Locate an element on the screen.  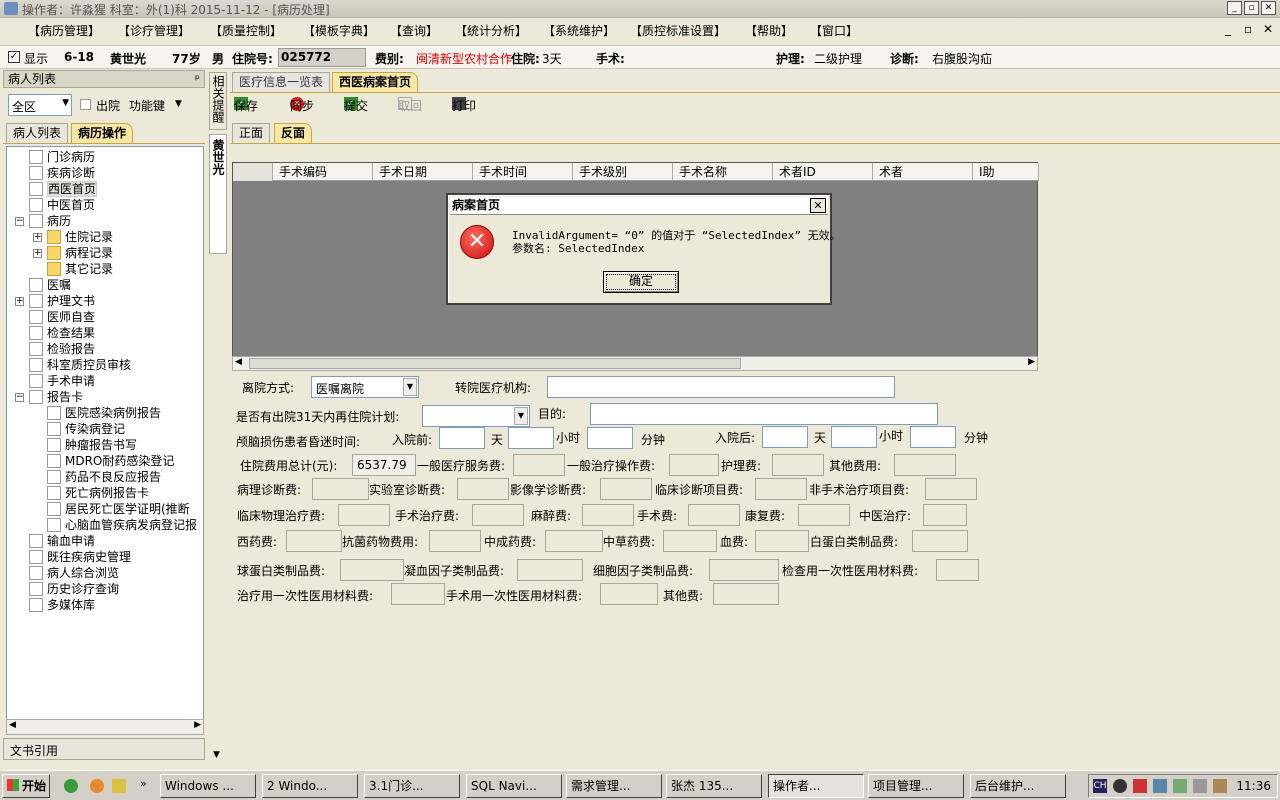
tree-item: 西医首页 is located at coordinates (63, 189).